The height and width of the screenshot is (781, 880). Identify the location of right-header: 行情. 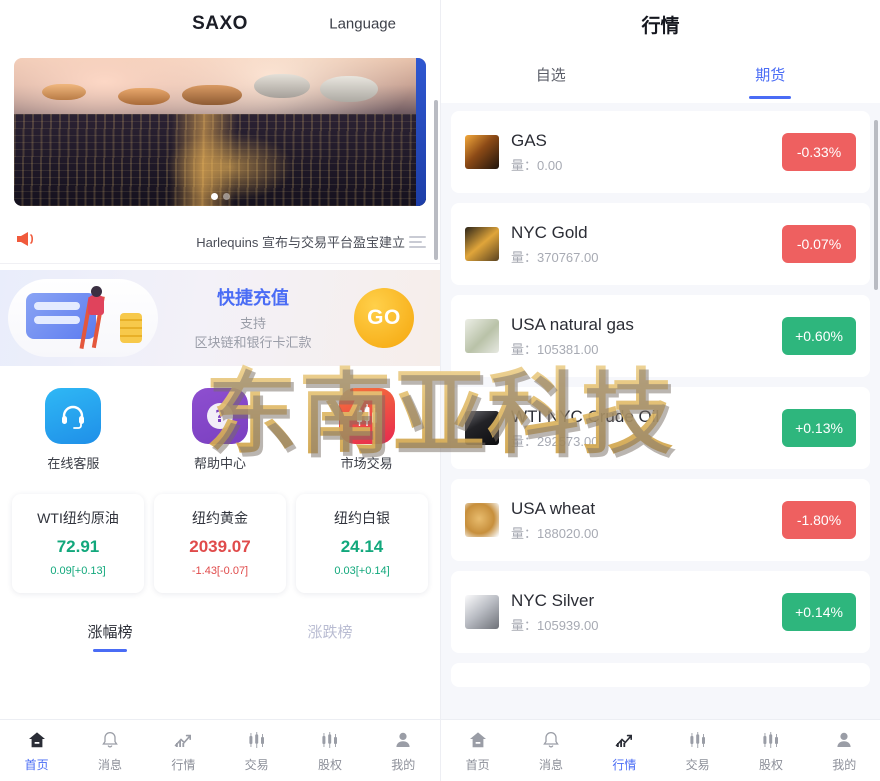
(660, 24).